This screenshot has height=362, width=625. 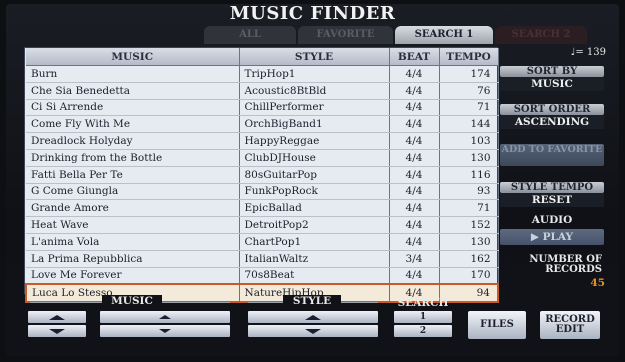 What do you see at coordinates (552, 122) in the screenshot?
I see `sort-order-value: ASCENDING` at bounding box center [552, 122].